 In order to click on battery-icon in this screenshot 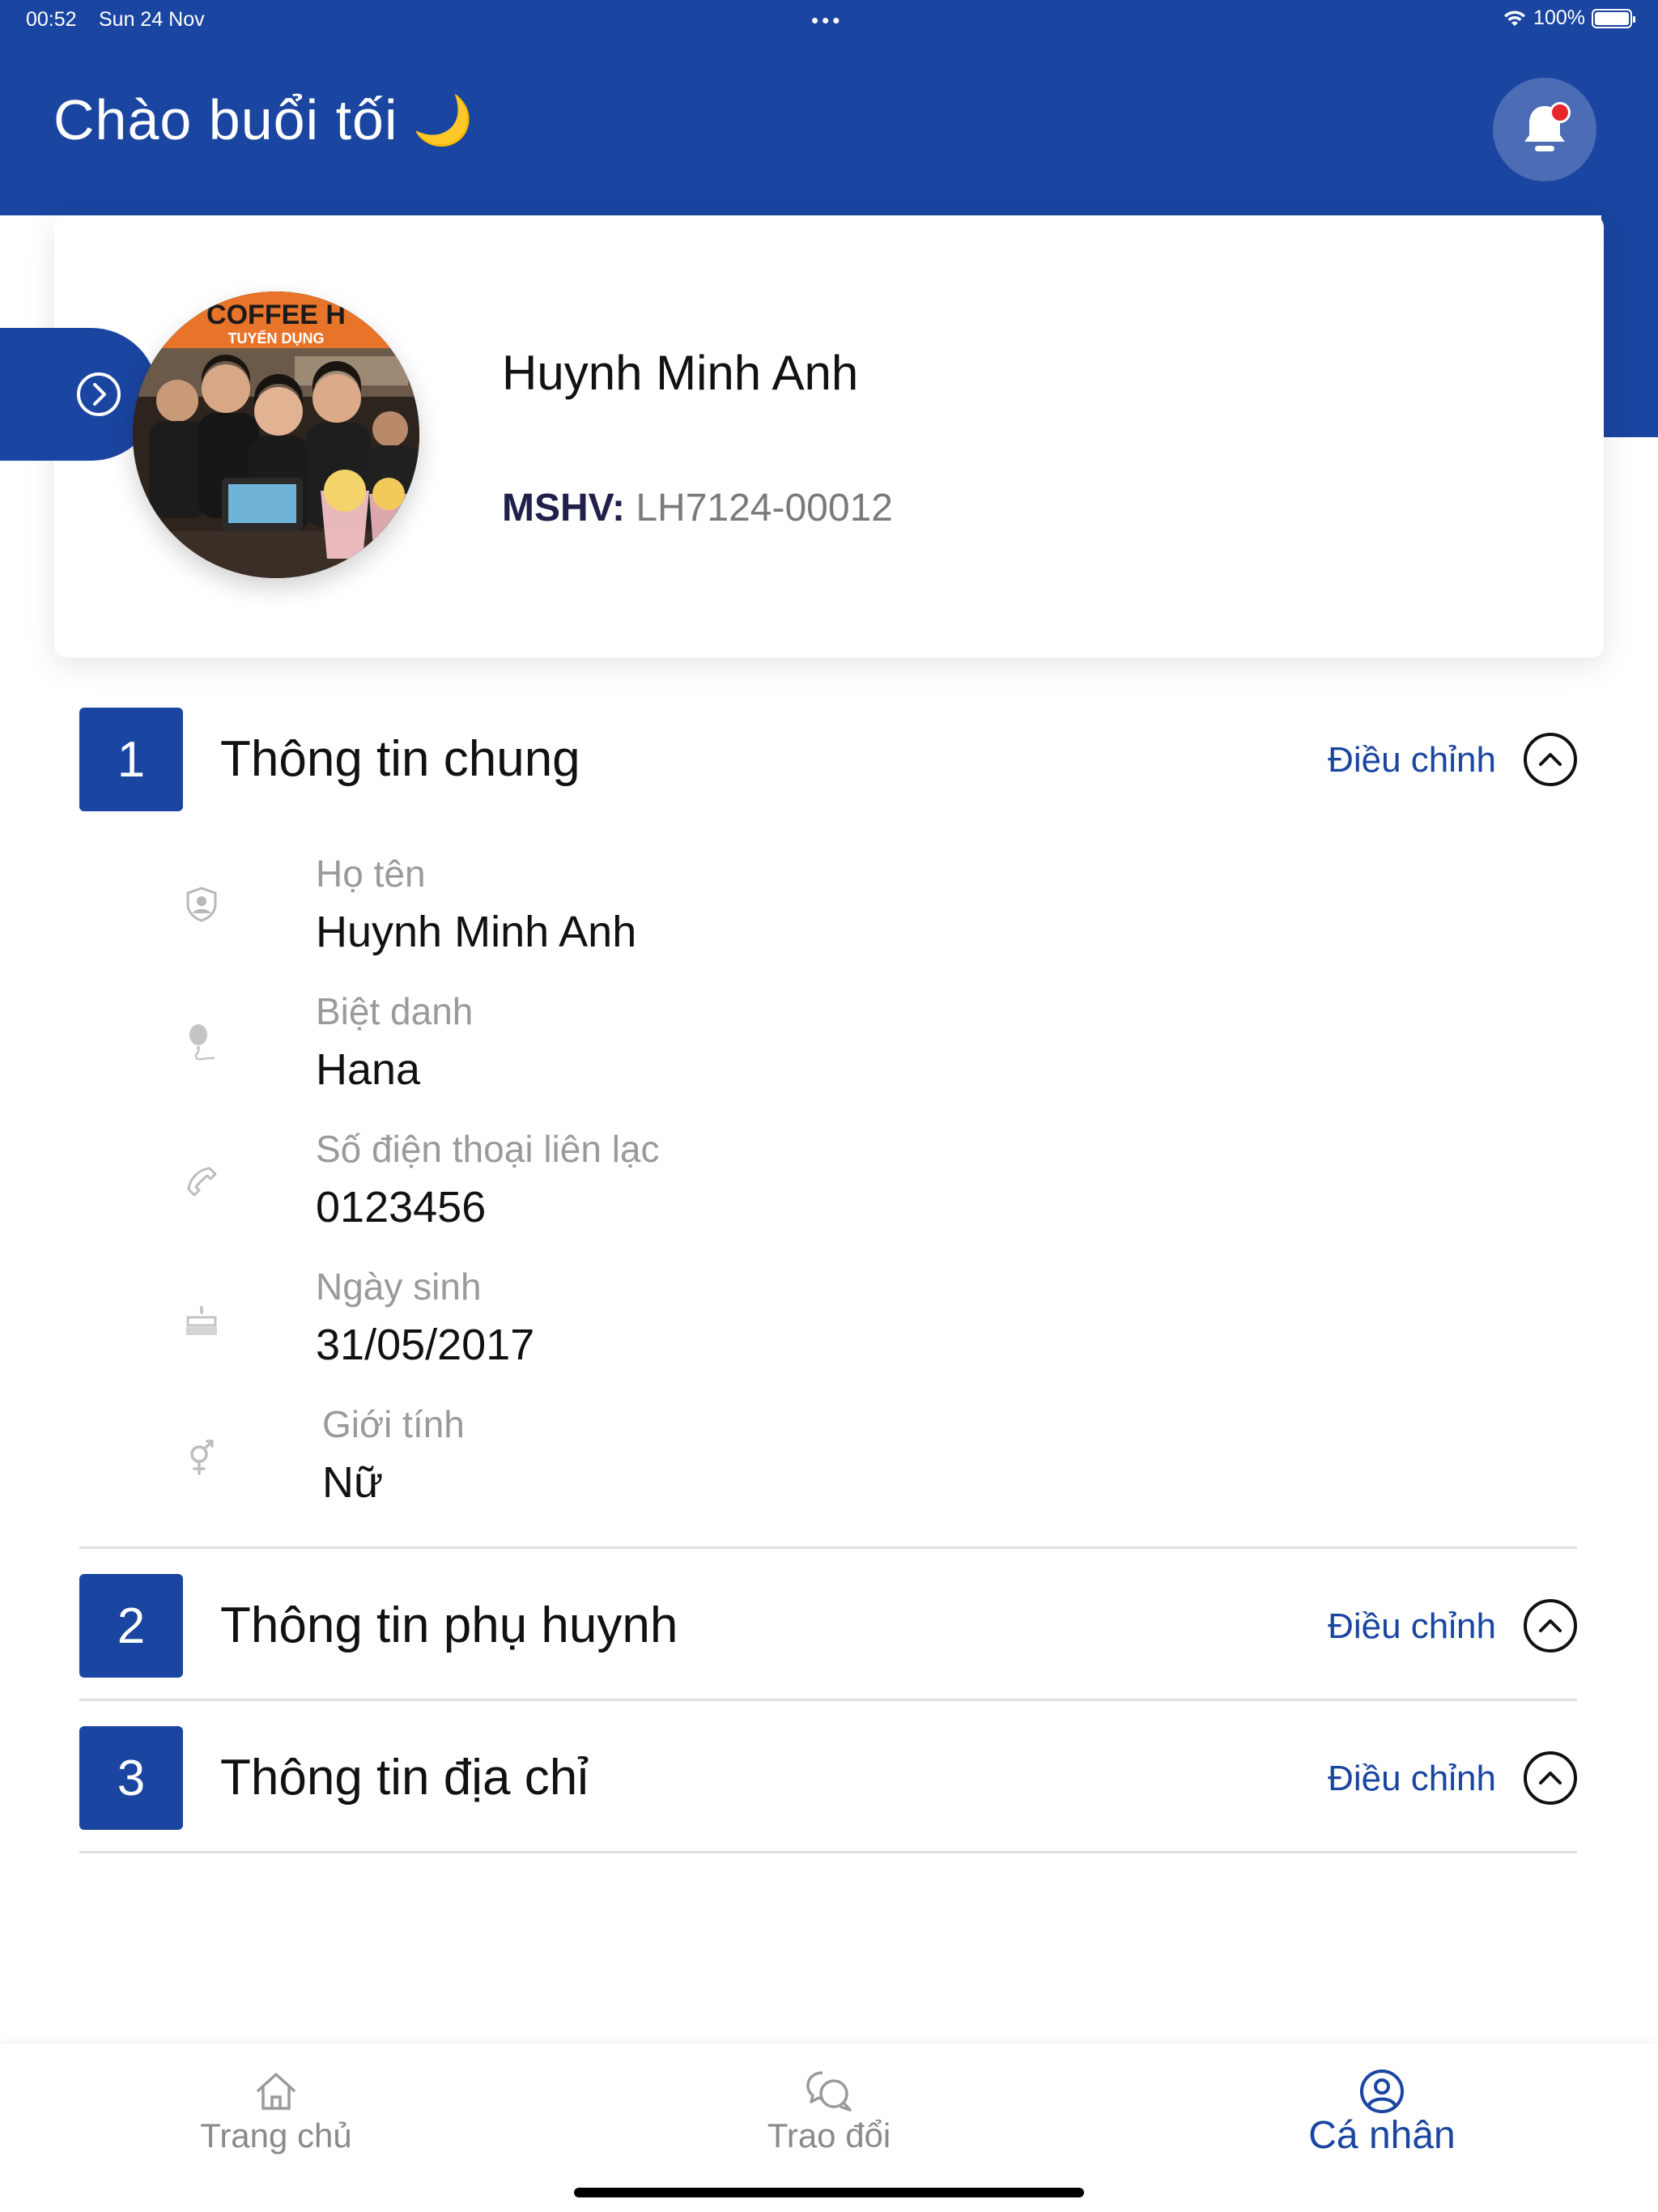, I will do `click(1613, 18)`.